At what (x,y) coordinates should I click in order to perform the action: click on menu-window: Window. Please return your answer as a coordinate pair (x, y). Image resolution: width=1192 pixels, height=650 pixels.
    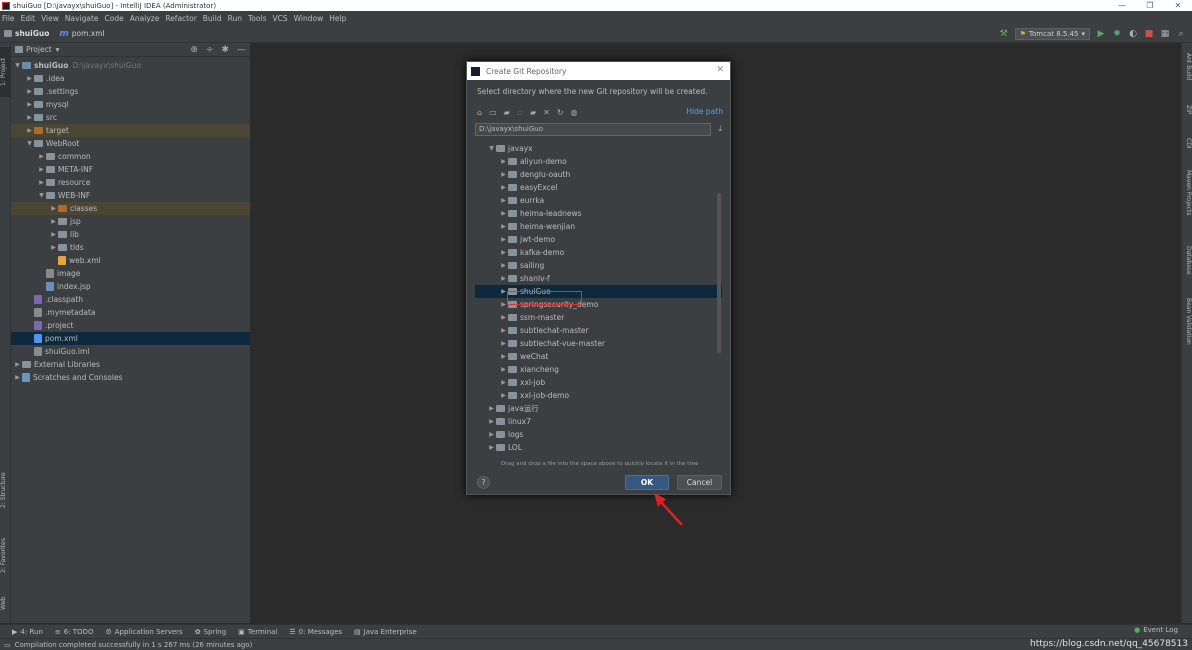
    Looking at the image, I should click on (309, 18).